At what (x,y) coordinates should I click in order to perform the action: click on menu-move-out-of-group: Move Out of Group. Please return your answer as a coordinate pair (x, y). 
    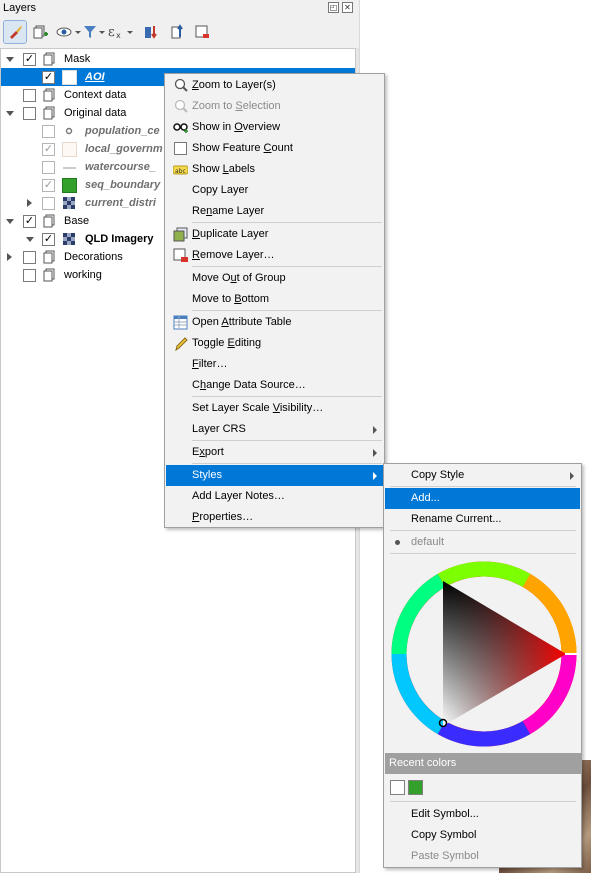
    Looking at the image, I should click on (274, 278).